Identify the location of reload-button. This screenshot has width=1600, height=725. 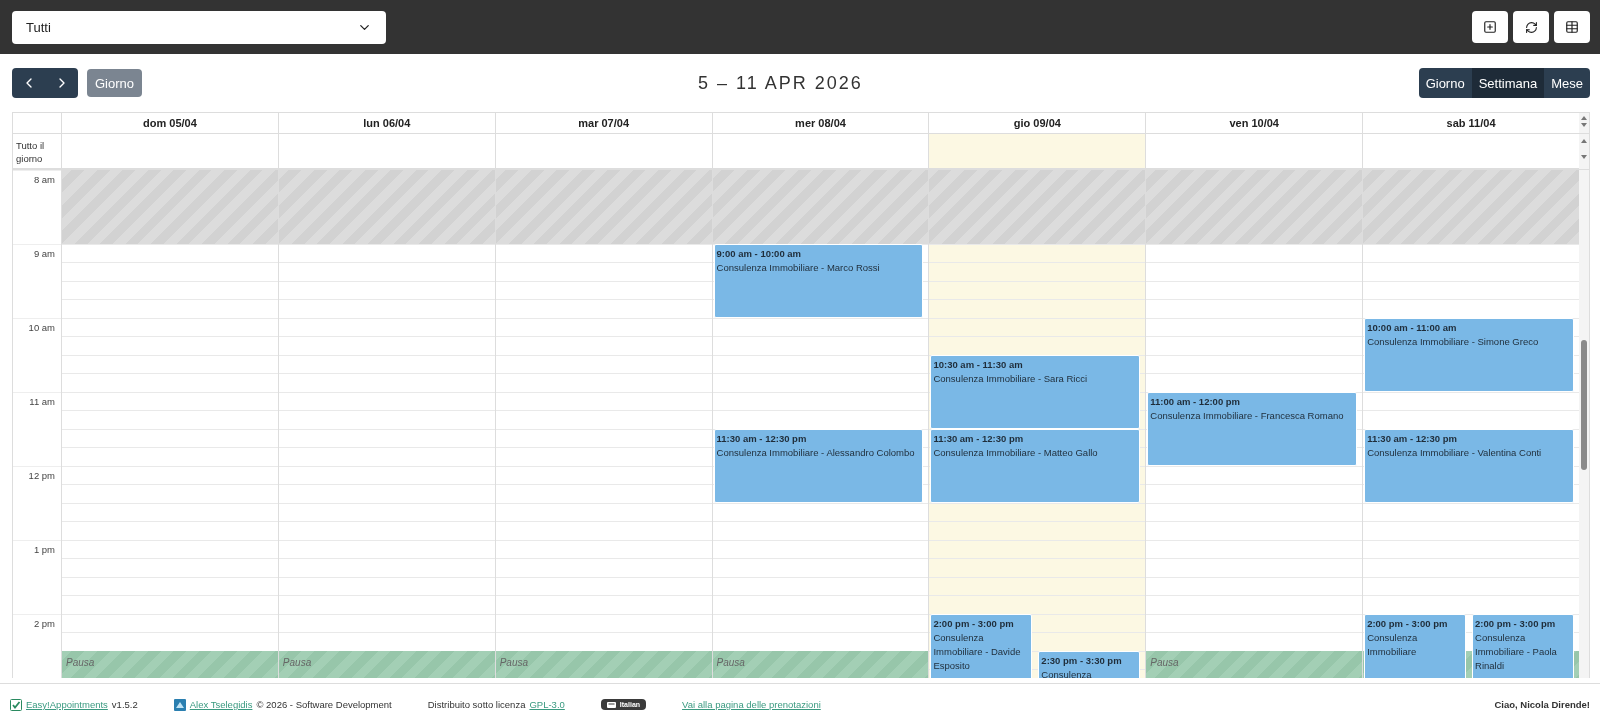
(1531, 27).